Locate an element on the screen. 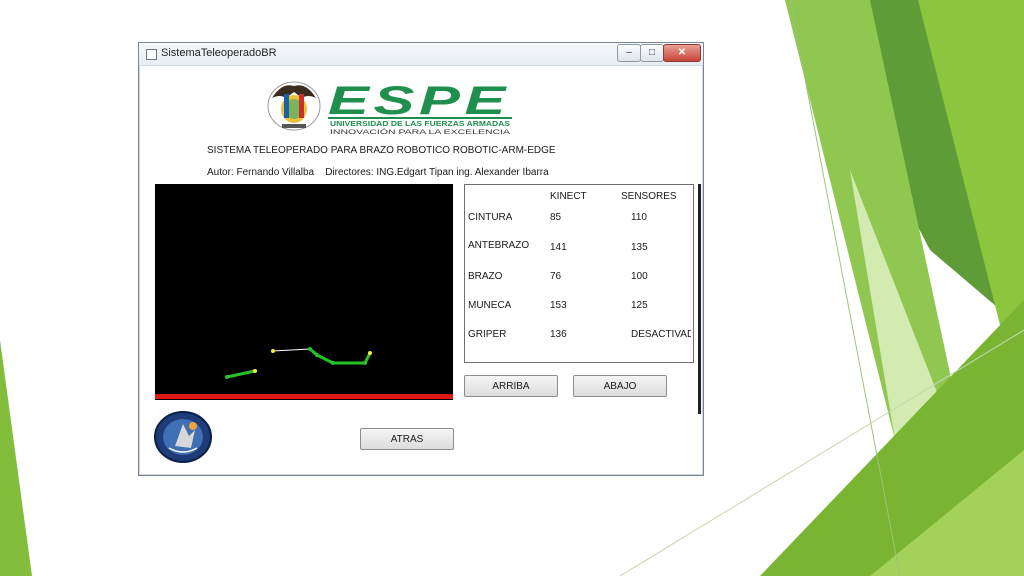  canvas-red-bar is located at coordinates (304, 396).